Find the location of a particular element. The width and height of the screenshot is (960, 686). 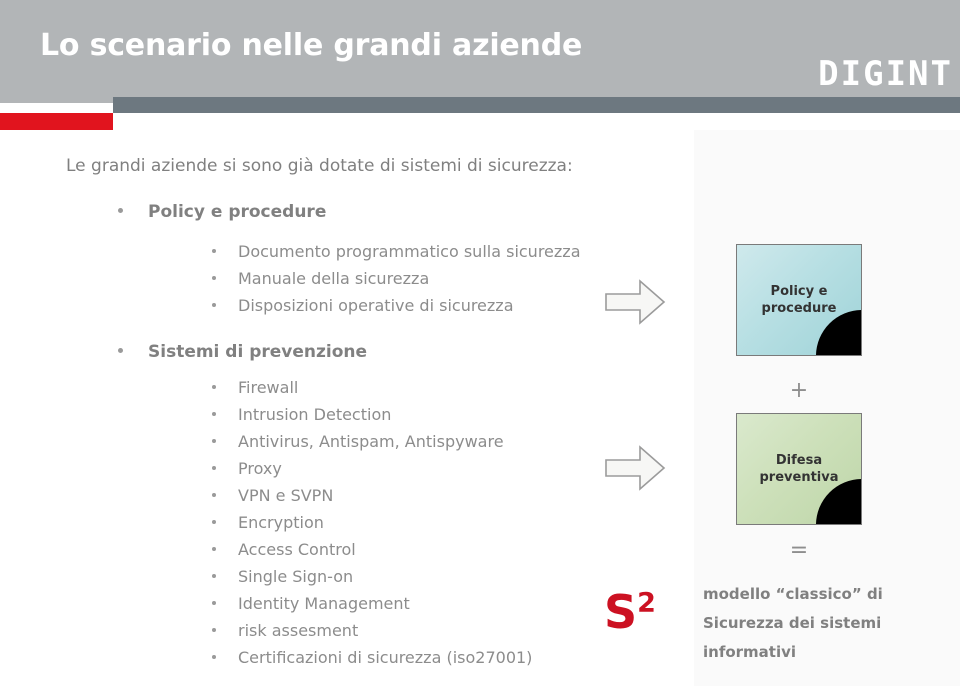

s2-logo: S2 is located at coordinates (630, 612).